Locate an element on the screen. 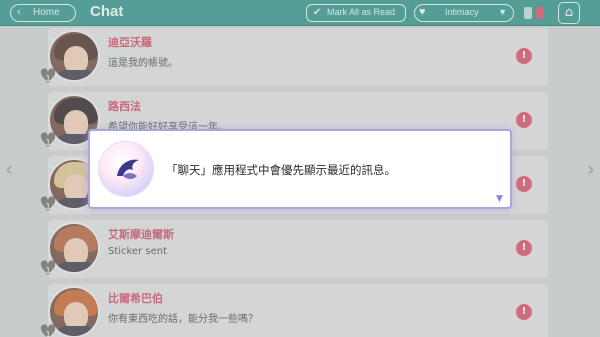 This screenshot has height=337, width=600. next-arrow-icon: ▼ is located at coordinates (502, 199).